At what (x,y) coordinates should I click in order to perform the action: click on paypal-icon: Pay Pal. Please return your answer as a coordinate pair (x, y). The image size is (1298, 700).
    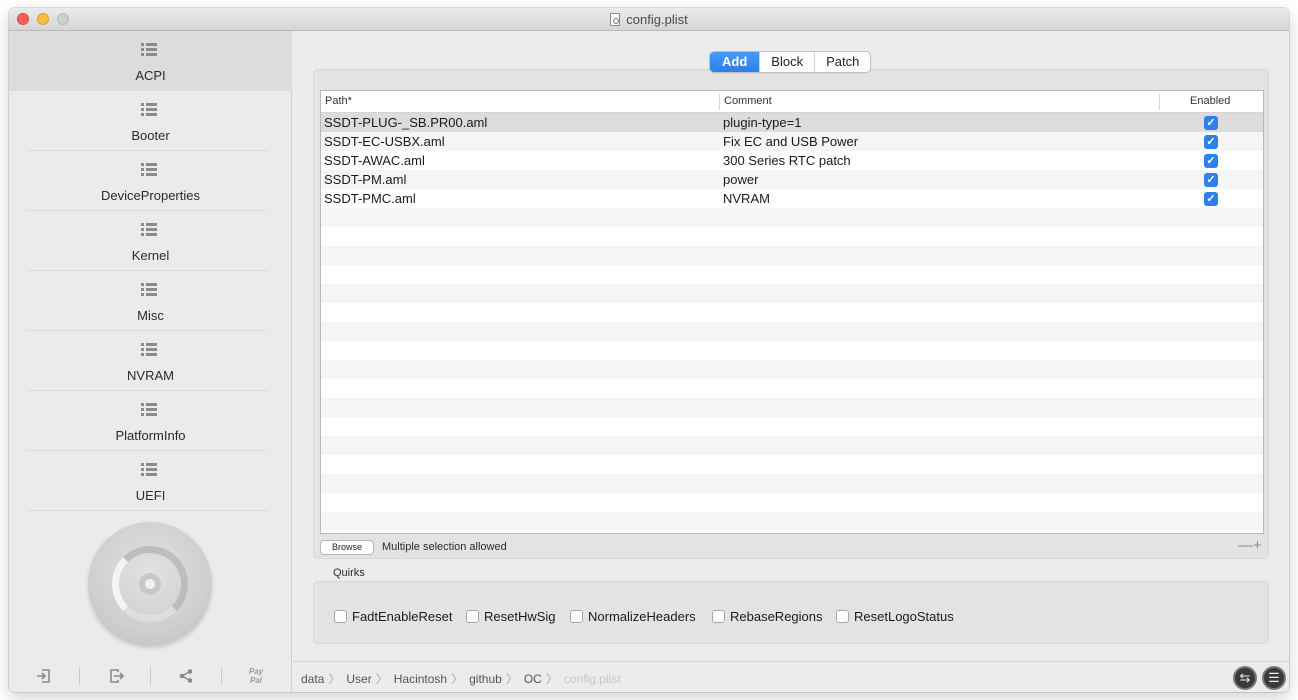
    Looking at the image, I should click on (256, 676).